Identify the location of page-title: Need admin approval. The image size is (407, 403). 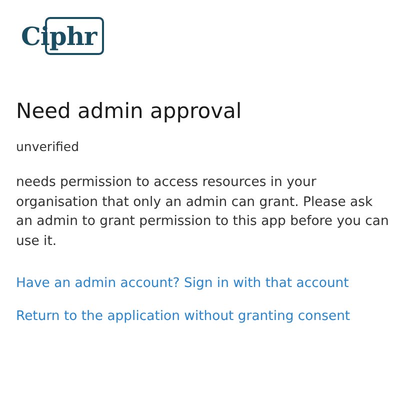
(129, 111).